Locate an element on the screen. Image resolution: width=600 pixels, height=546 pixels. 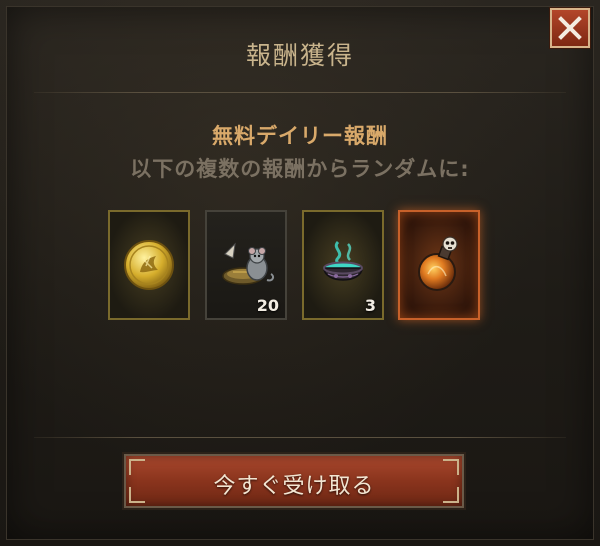
gold-coin-icon is located at coordinates (149, 265).